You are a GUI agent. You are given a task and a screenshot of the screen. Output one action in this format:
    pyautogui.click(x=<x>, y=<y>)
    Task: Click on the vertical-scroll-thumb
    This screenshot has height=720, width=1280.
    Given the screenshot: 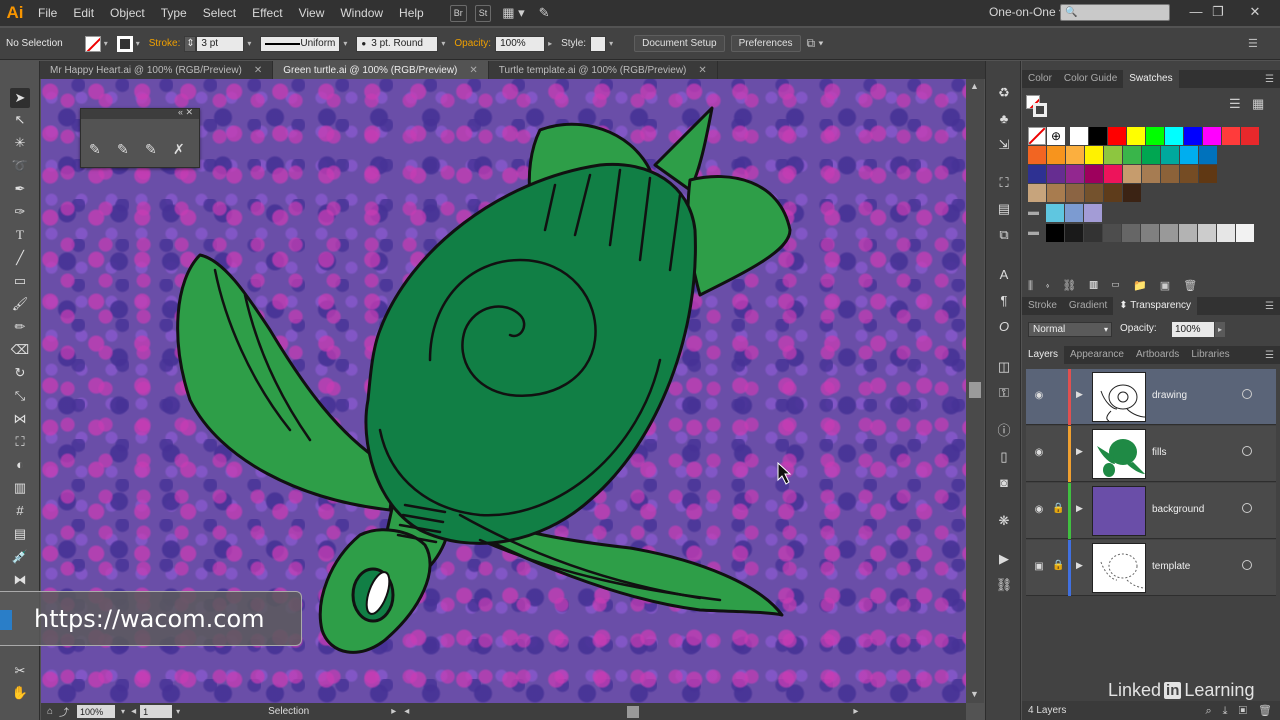 What is the action you would take?
    pyautogui.click(x=975, y=390)
    